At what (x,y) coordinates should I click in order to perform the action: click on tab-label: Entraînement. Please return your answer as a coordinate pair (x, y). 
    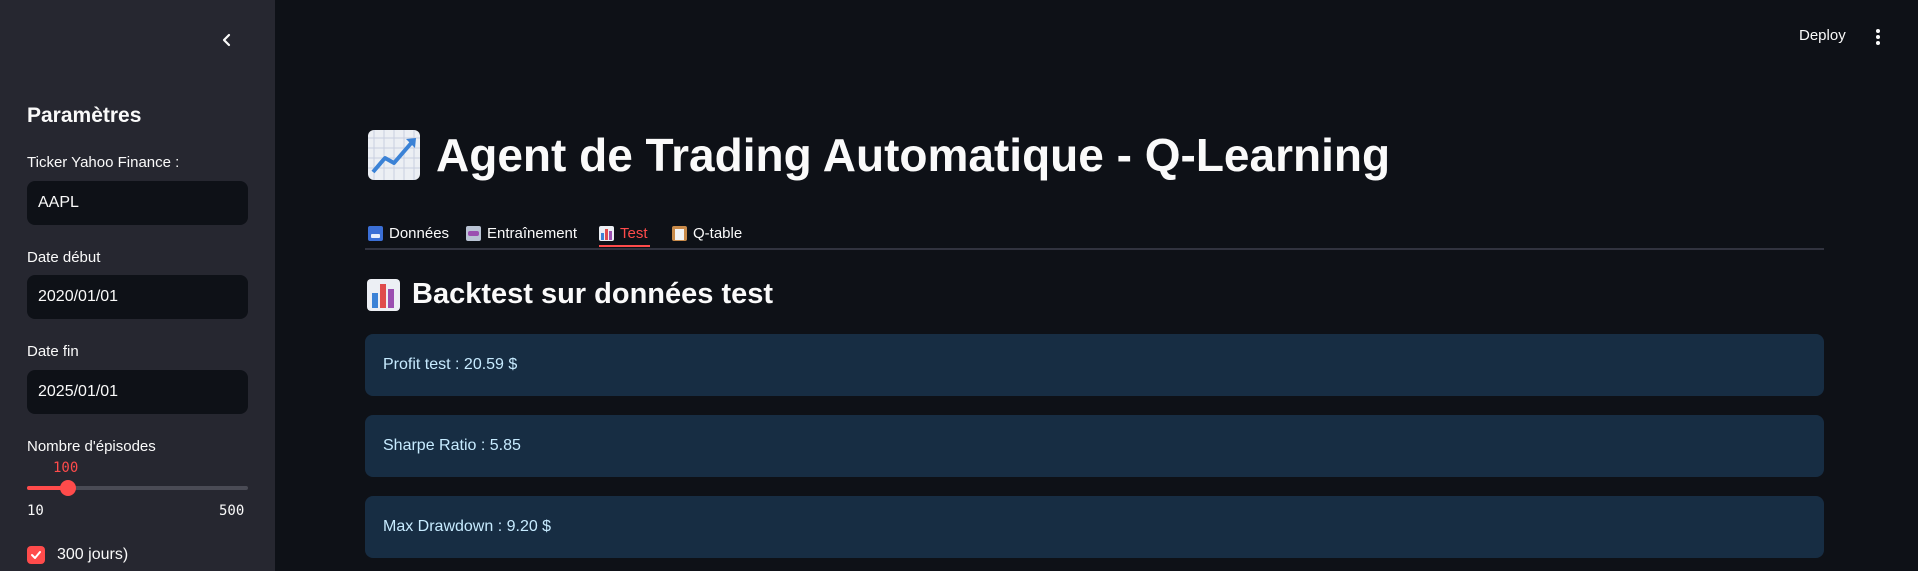
    Looking at the image, I should click on (532, 233).